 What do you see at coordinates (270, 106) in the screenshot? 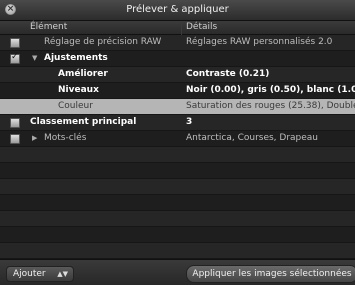
I see `row-details-text: Saturation des rouges (25.38), Double` at bounding box center [270, 106].